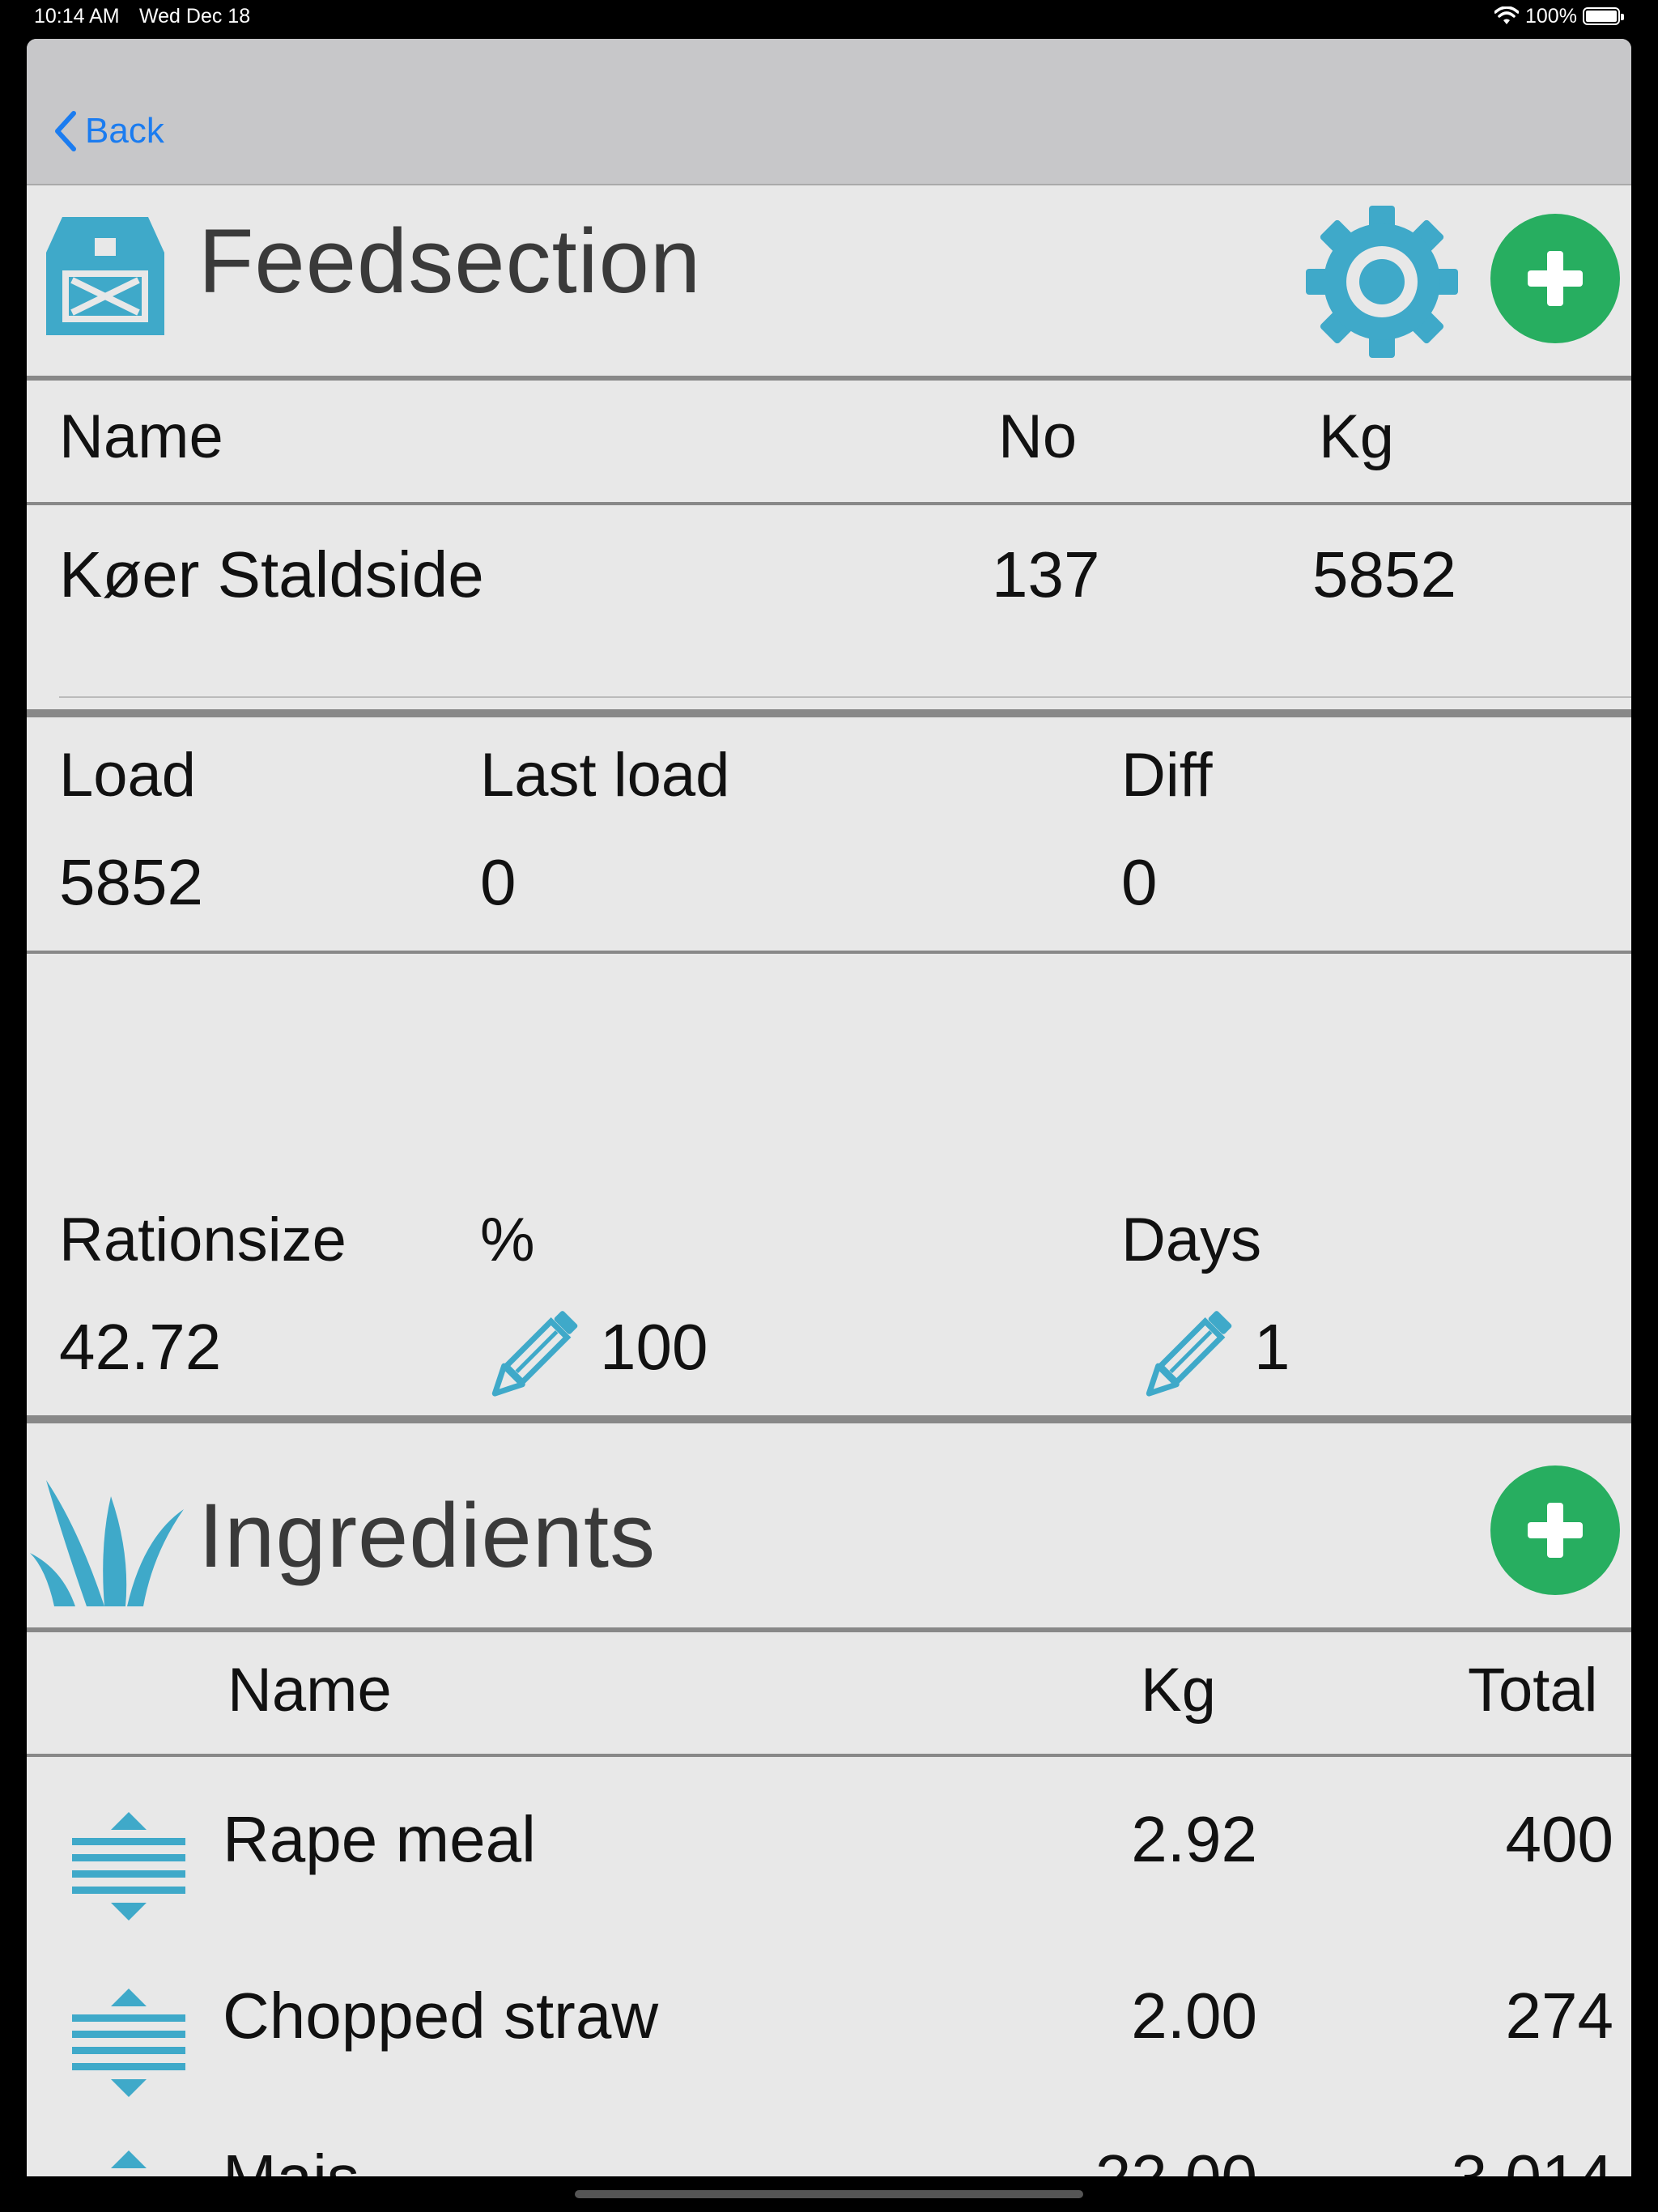 The height and width of the screenshot is (2212, 1658). Describe the element at coordinates (1555, 1530) in the screenshot. I see `add-ingredient-button` at that location.